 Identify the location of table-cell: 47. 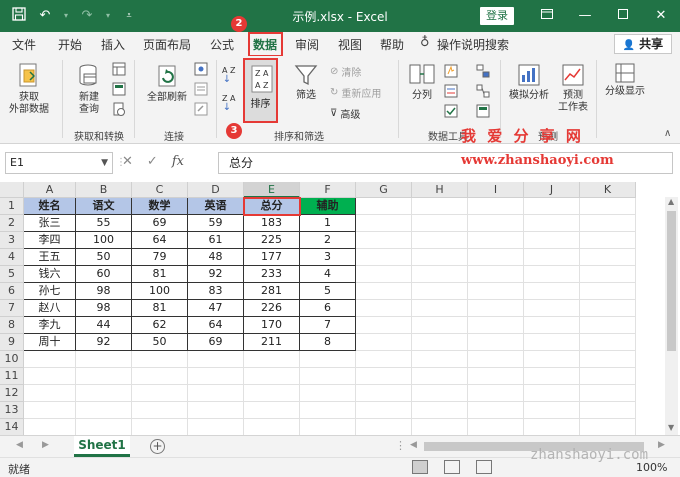
(216, 308).